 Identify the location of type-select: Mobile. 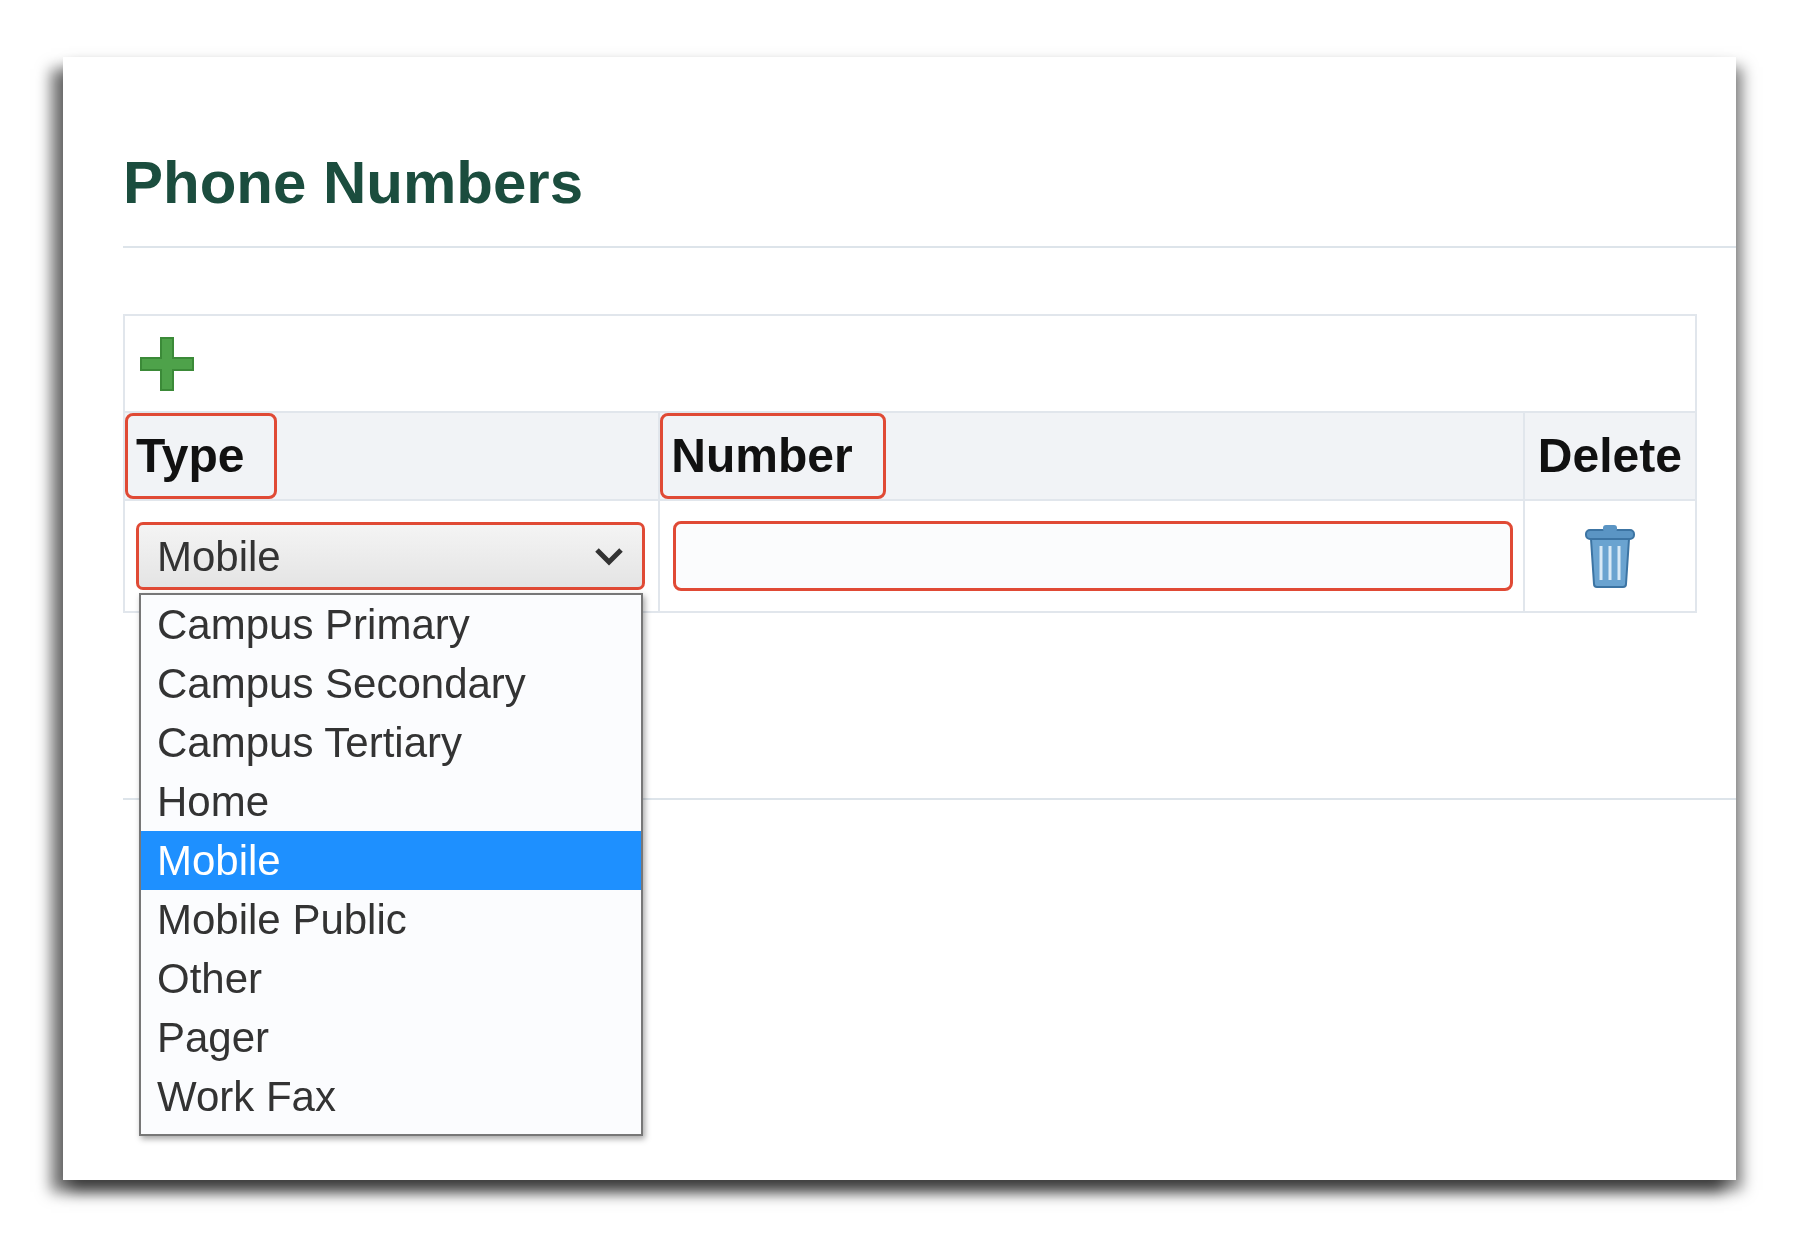
(390, 556).